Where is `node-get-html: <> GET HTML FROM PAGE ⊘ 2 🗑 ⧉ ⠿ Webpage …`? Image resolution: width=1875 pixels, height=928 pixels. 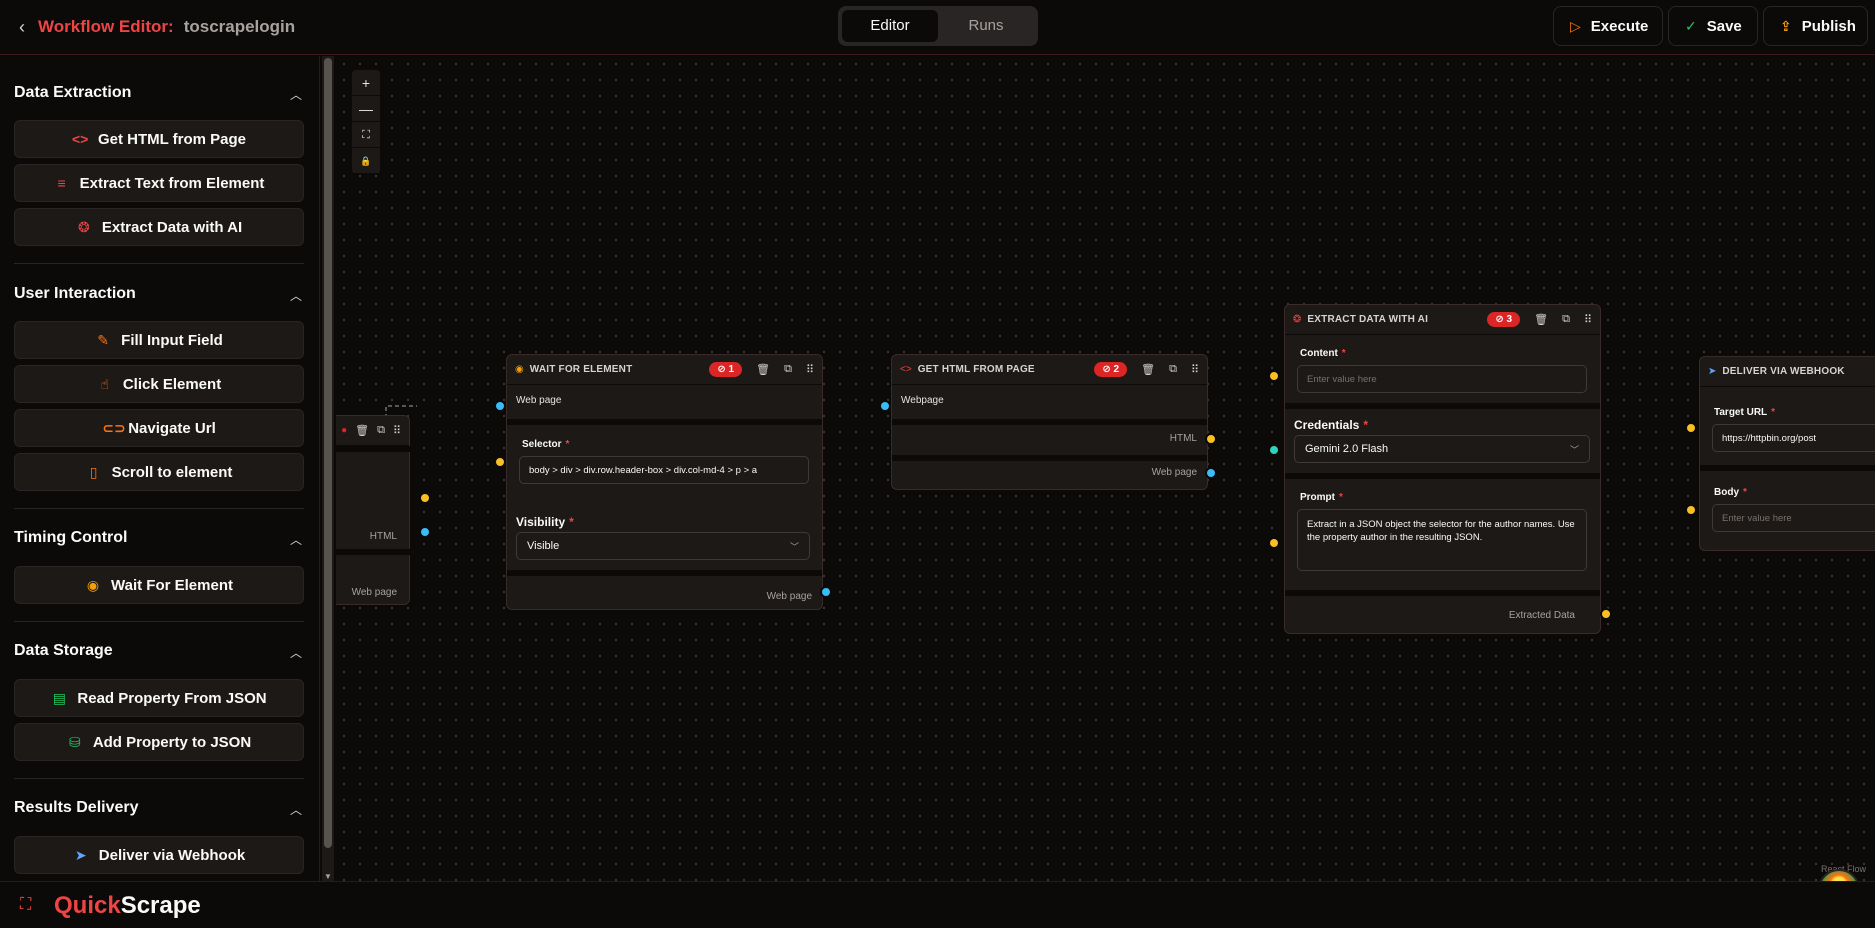 node-get-html: <> GET HTML FROM PAGE ⊘ 2 🗑 ⧉ ⠿ Webpage … is located at coordinates (1049, 422).